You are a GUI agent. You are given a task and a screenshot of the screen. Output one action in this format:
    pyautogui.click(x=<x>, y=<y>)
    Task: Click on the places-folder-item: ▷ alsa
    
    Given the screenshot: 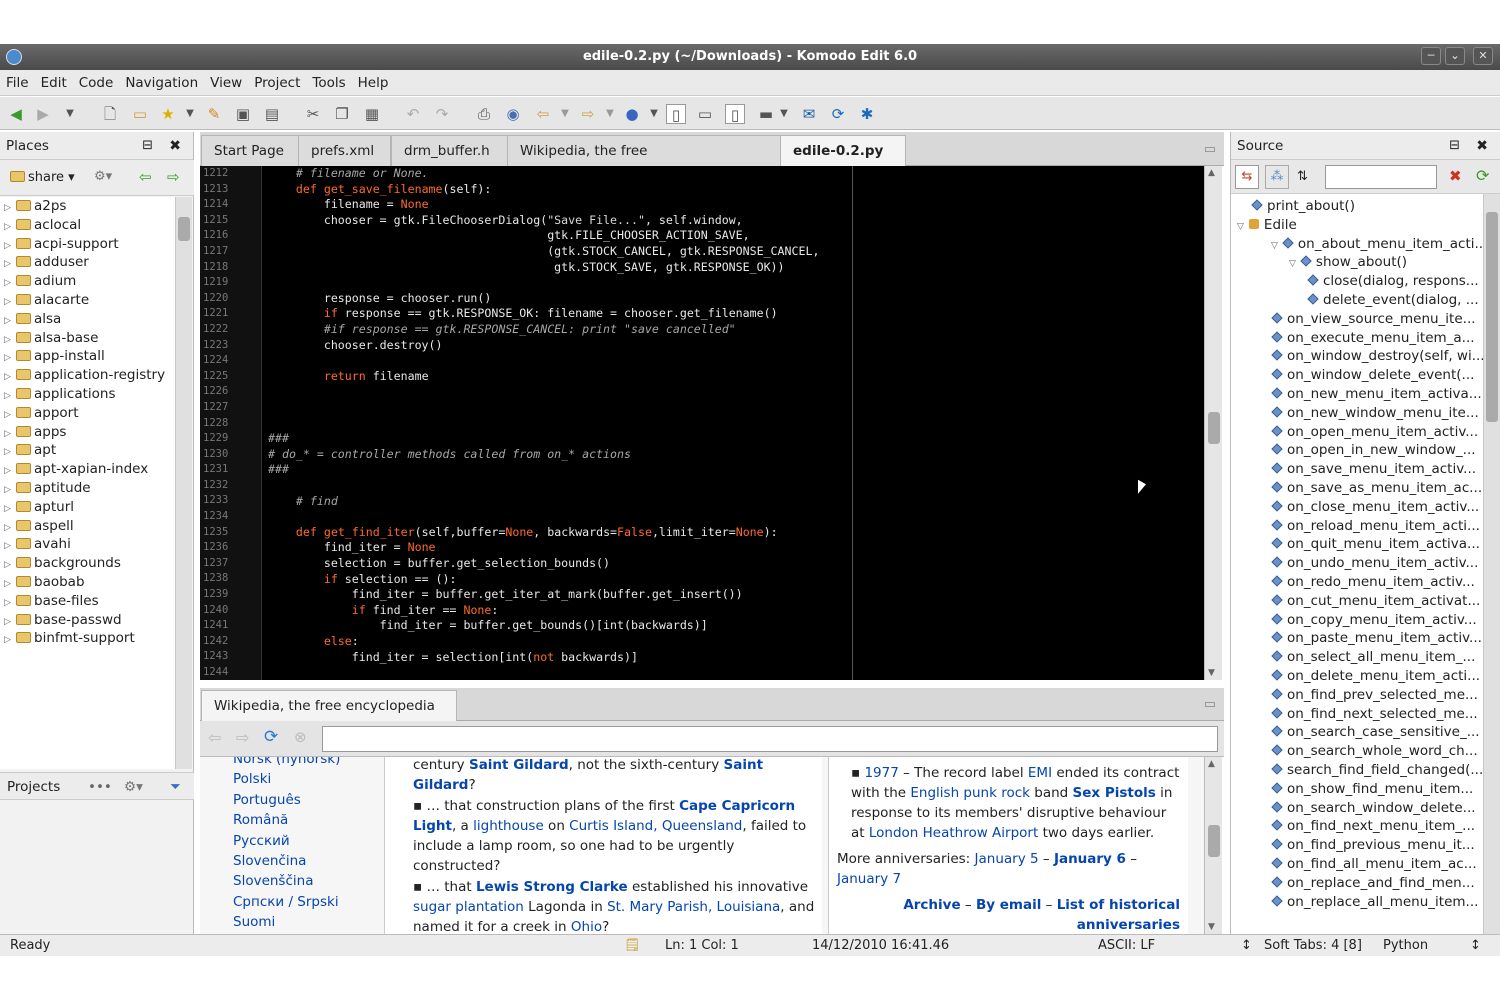 What is the action you would take?
    pyautogui.click(x=87, y=319)
    